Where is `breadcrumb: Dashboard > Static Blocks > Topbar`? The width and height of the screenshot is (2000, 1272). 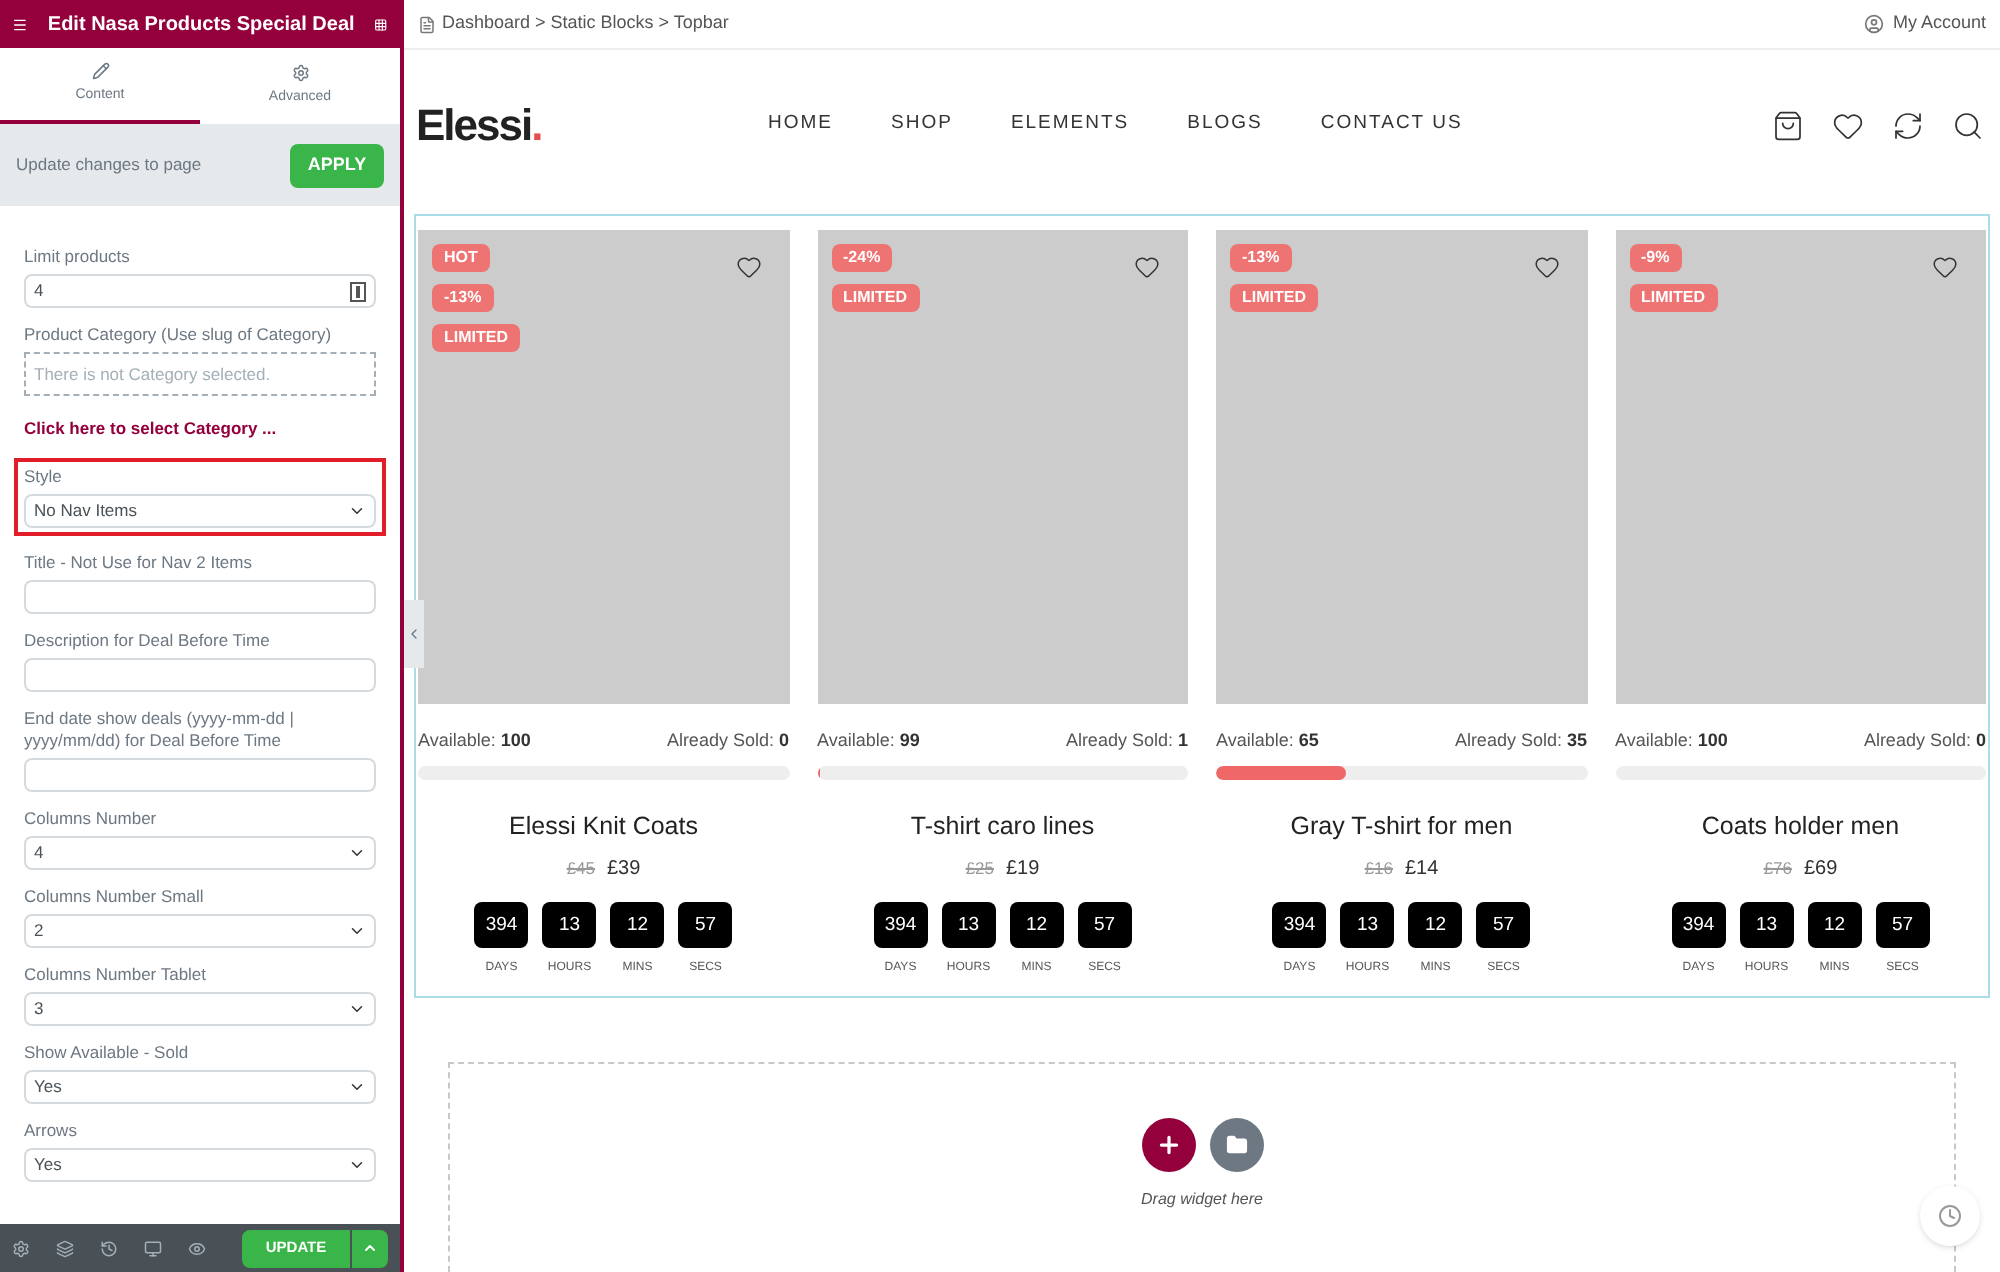 breadcrumb: Dashboard > Static Blocks > Topbar is located at coordinates (585, 24).